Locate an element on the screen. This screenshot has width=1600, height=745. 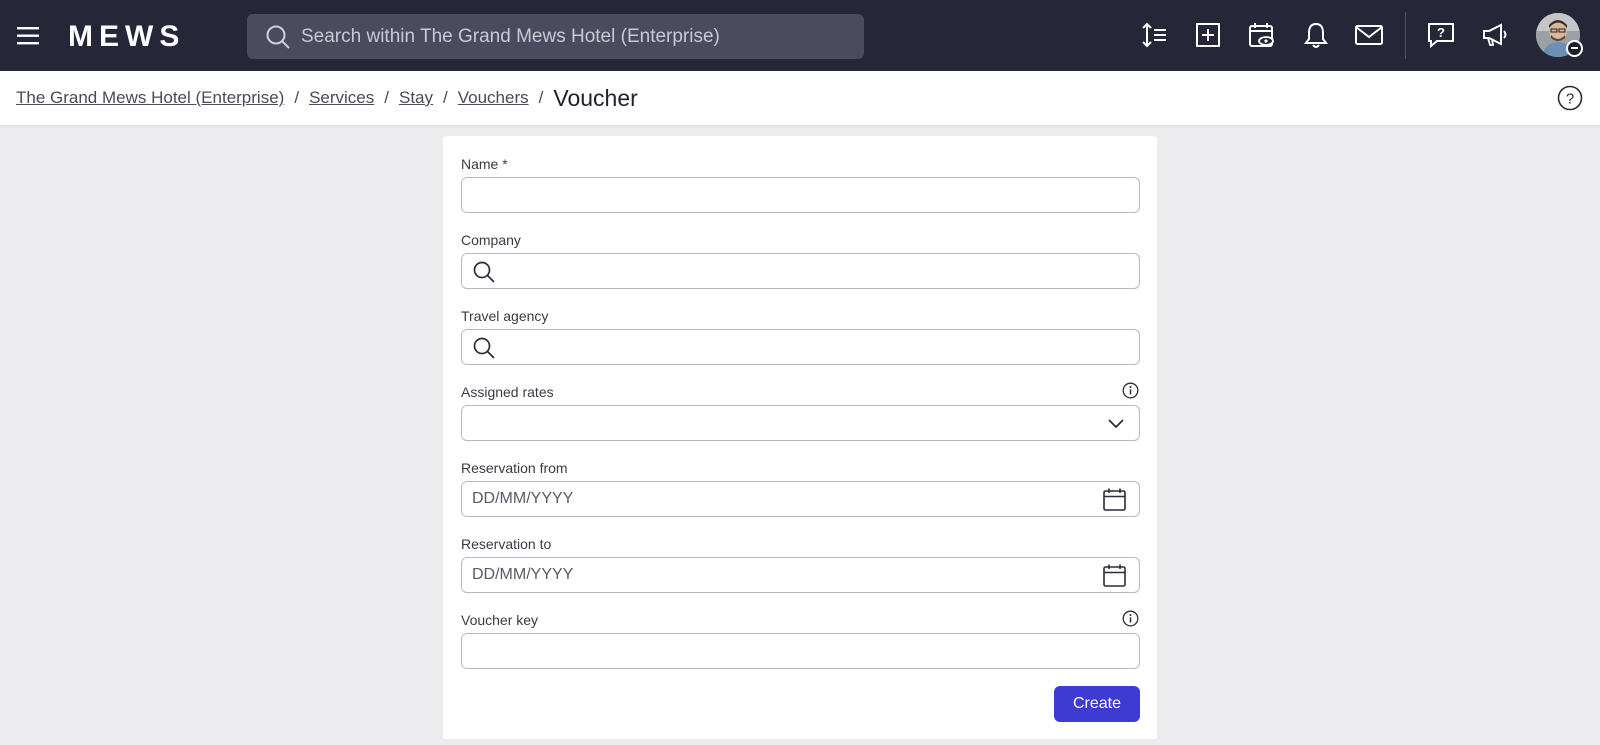
bell-icon is located at coordinates (1316, 35).